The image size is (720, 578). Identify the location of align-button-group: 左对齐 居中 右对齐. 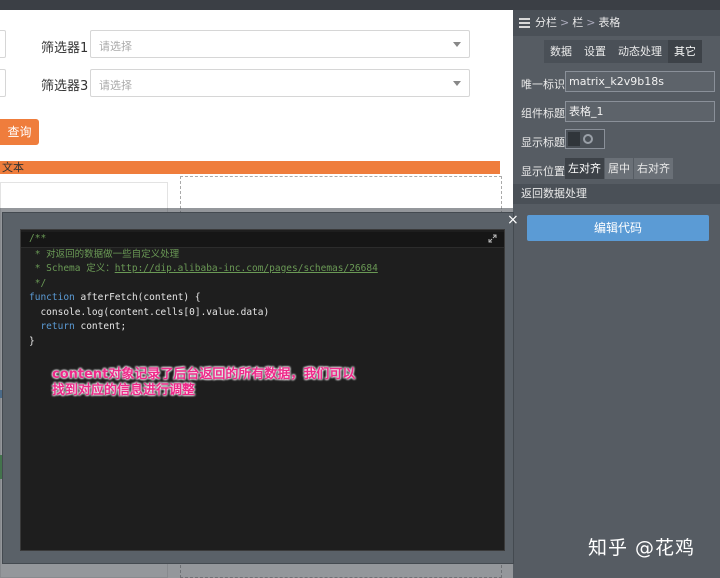
(619, 168).